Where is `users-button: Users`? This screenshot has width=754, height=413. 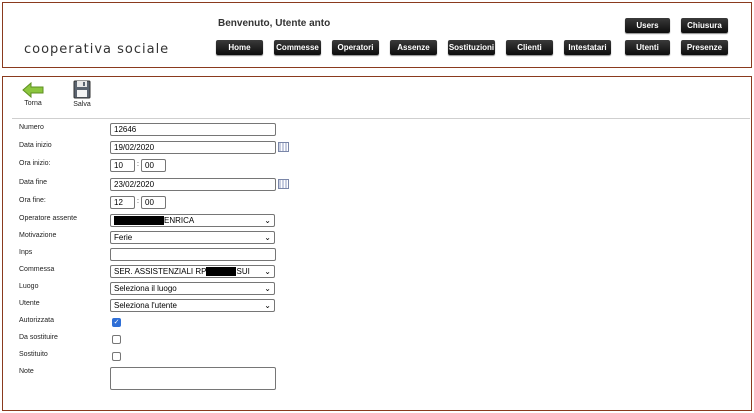 users-button: Users is located at coordinates (647, 25).